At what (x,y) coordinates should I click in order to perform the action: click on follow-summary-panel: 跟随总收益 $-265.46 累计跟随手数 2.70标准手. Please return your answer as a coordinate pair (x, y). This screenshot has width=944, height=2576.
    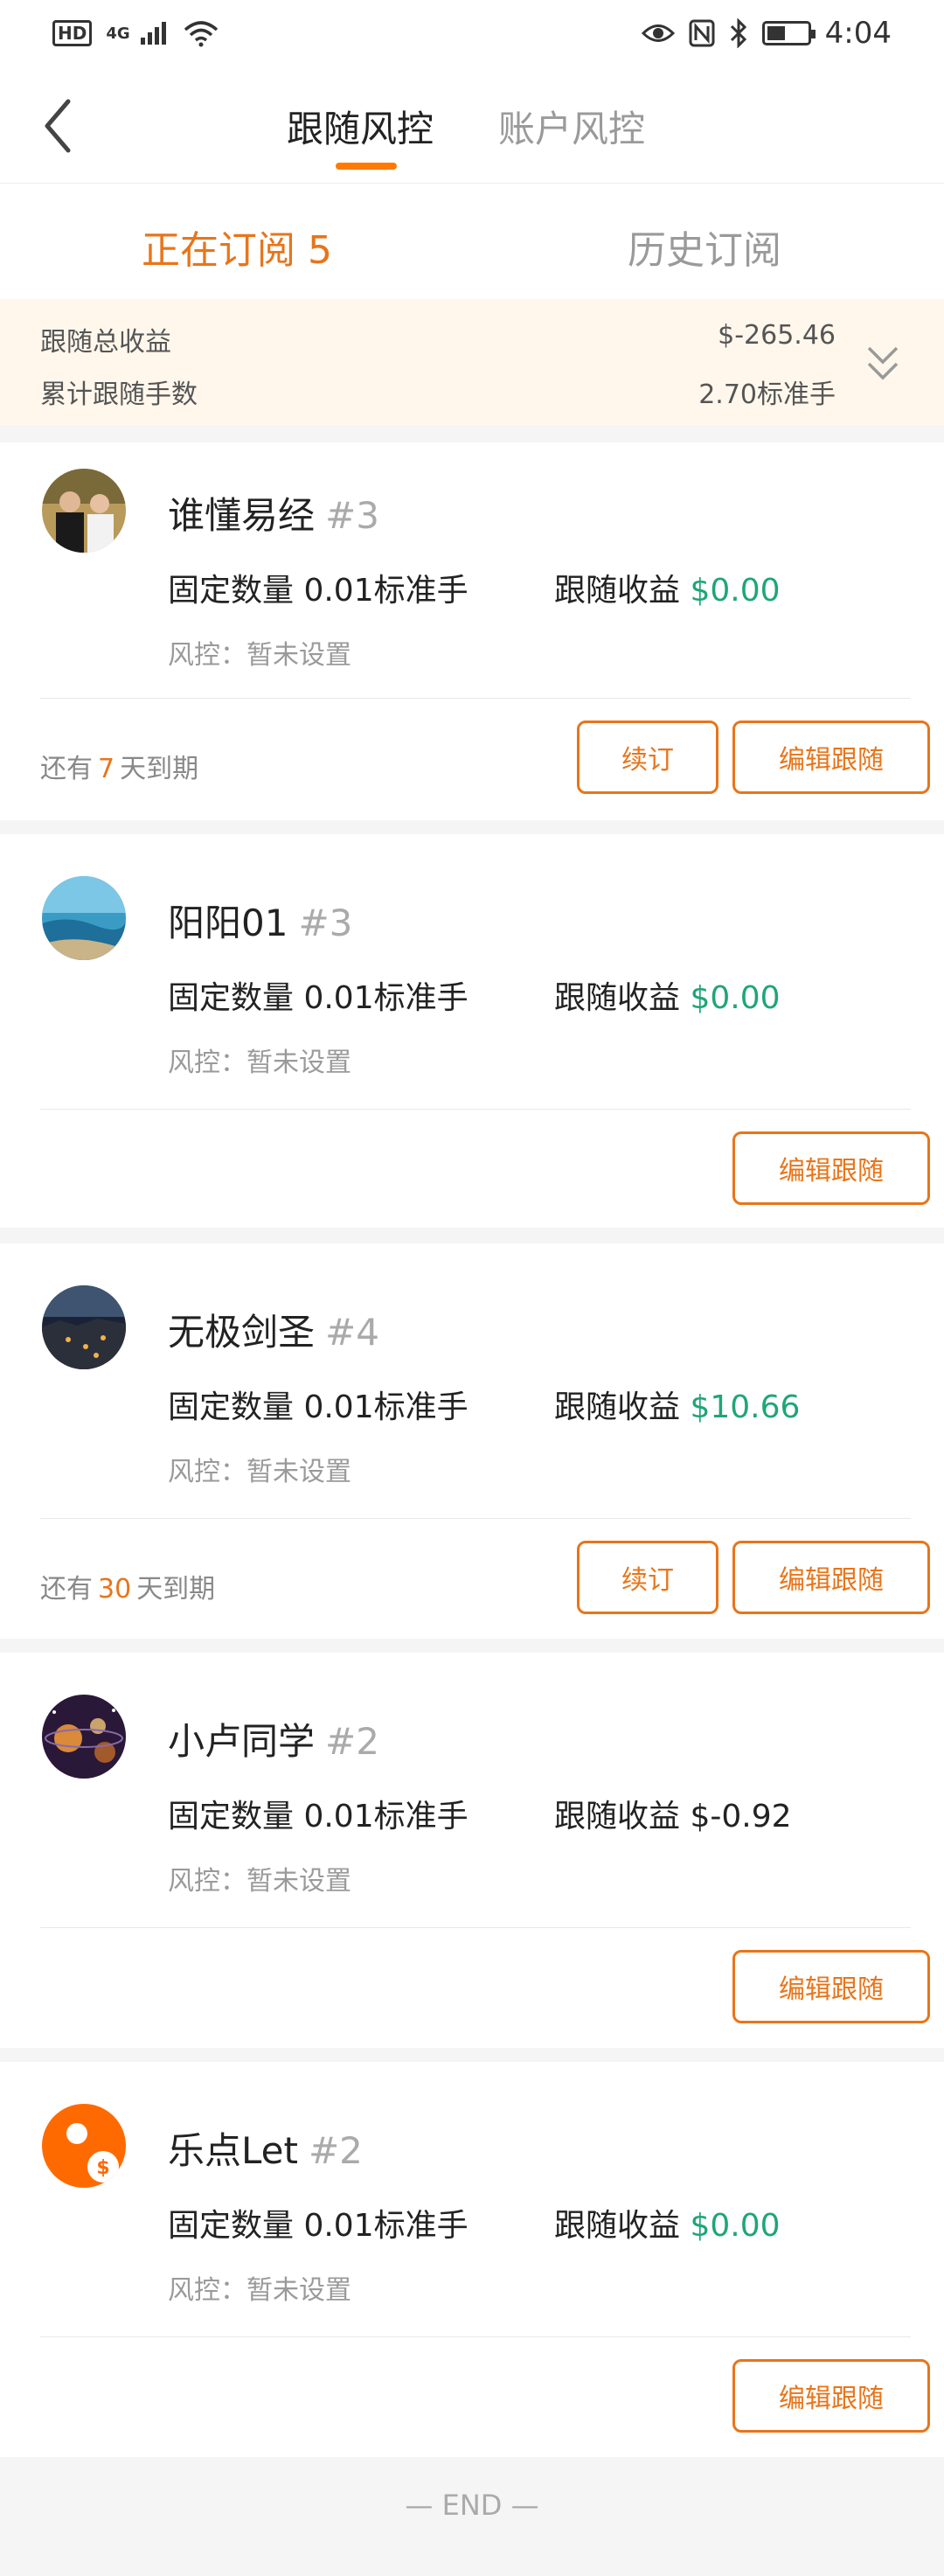
    Looking at the image, I should click on (472, 362).